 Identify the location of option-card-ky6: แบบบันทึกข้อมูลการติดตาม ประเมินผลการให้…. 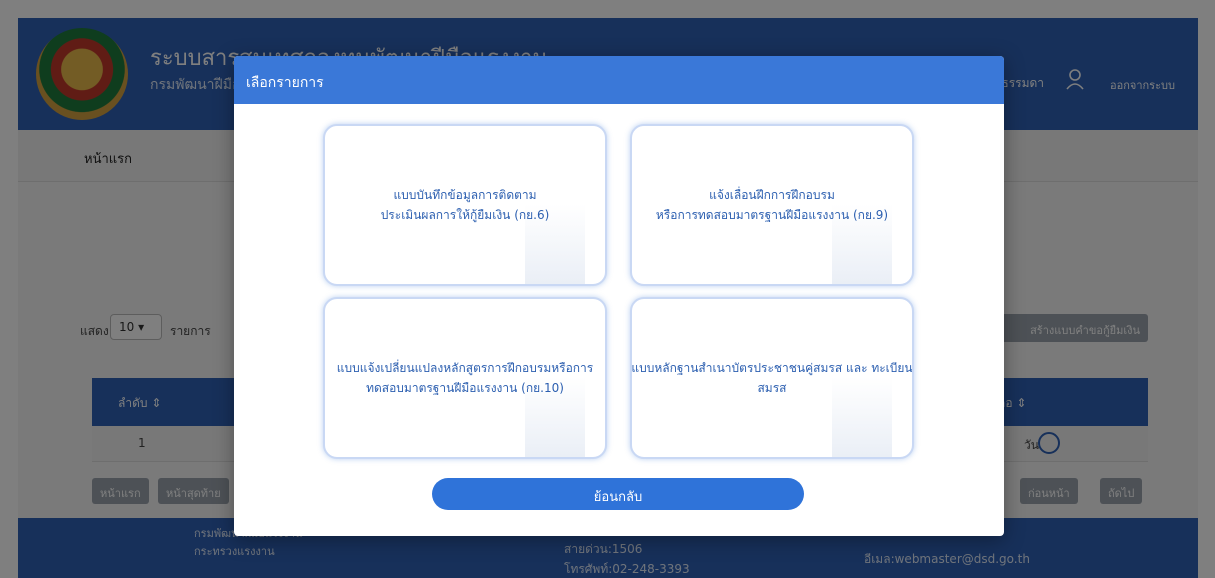
(465, 205).